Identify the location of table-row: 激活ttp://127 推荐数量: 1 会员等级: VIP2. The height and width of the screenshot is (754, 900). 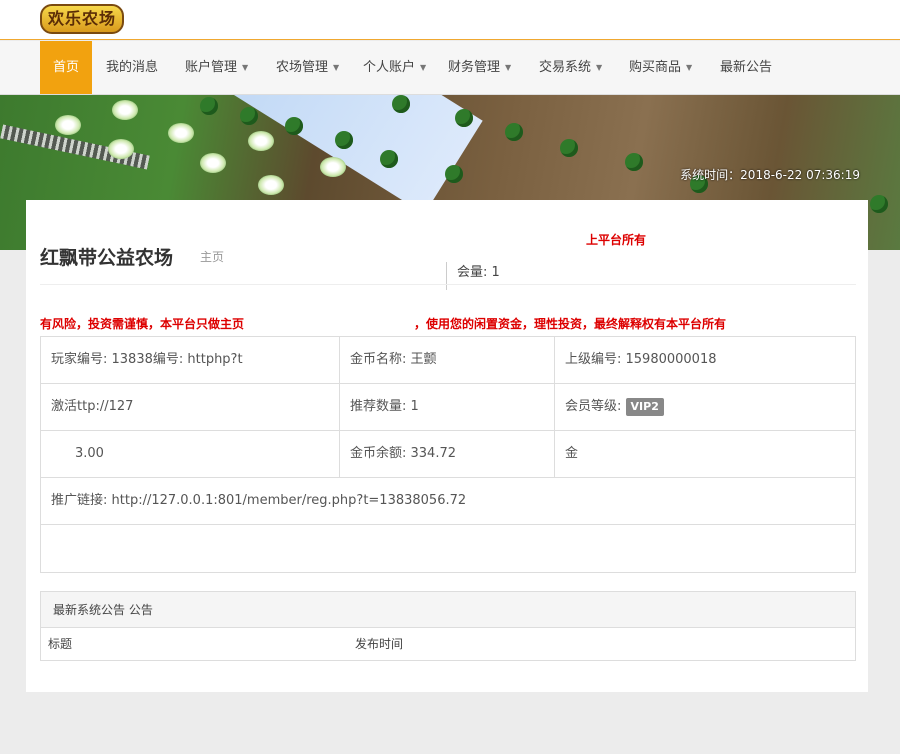
(448, 407).